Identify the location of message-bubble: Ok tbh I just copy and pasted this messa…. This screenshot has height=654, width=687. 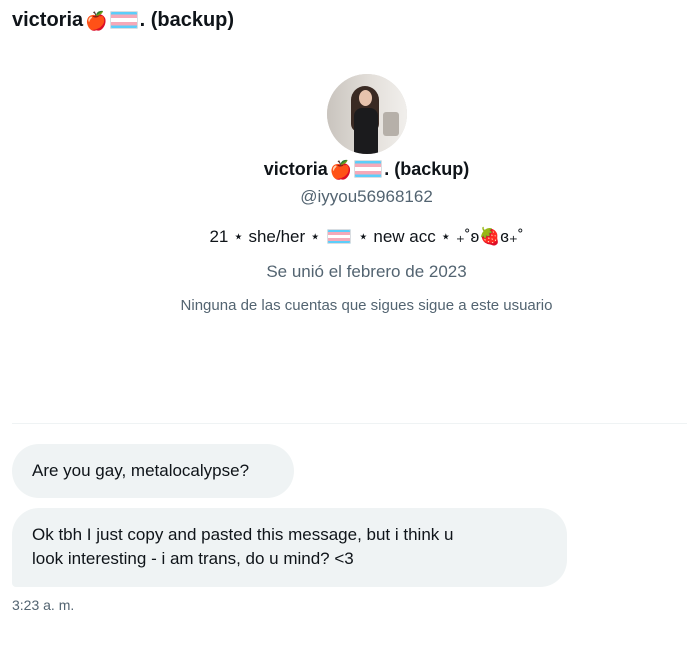
(289, 547).